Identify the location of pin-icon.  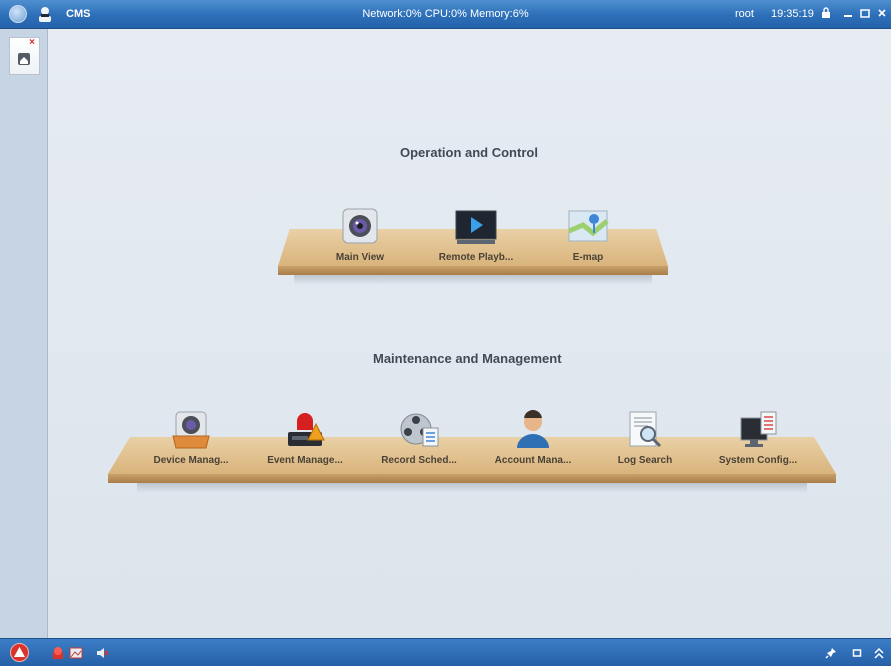
(830, 653).